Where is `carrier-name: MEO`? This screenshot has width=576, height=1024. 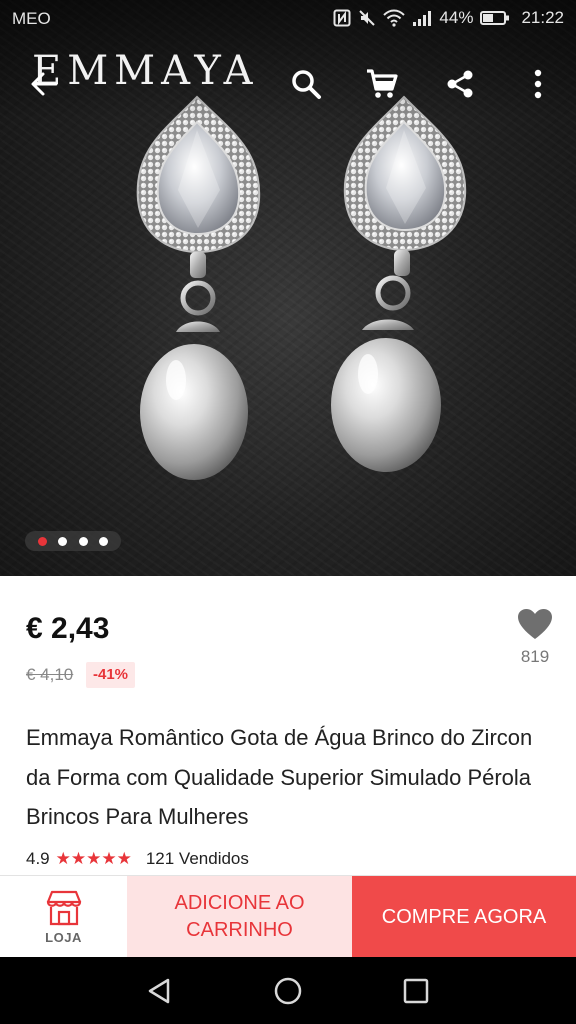
carrier-name: MEO is located at coordinates (31, 18).